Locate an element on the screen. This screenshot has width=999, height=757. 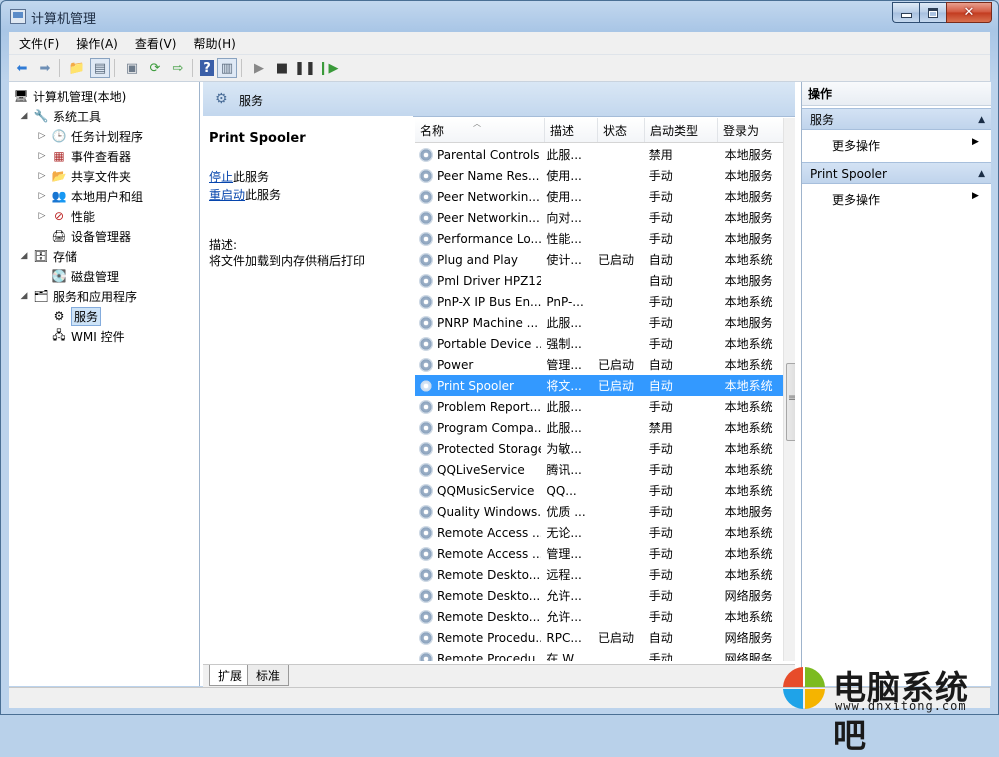
service-name: Print Spooler is located at coordinates (475, 385).